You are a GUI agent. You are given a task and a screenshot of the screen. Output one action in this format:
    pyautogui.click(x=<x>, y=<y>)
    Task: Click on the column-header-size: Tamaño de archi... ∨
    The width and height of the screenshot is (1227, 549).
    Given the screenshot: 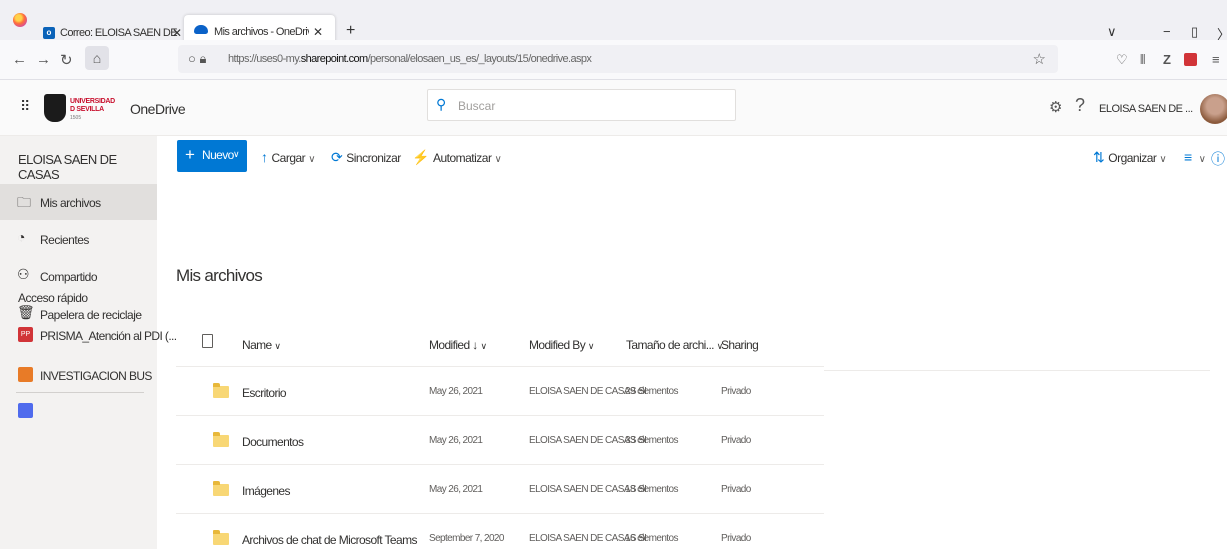 What is the action you would take?
    pyautogui.click(x=674, y=345)
    